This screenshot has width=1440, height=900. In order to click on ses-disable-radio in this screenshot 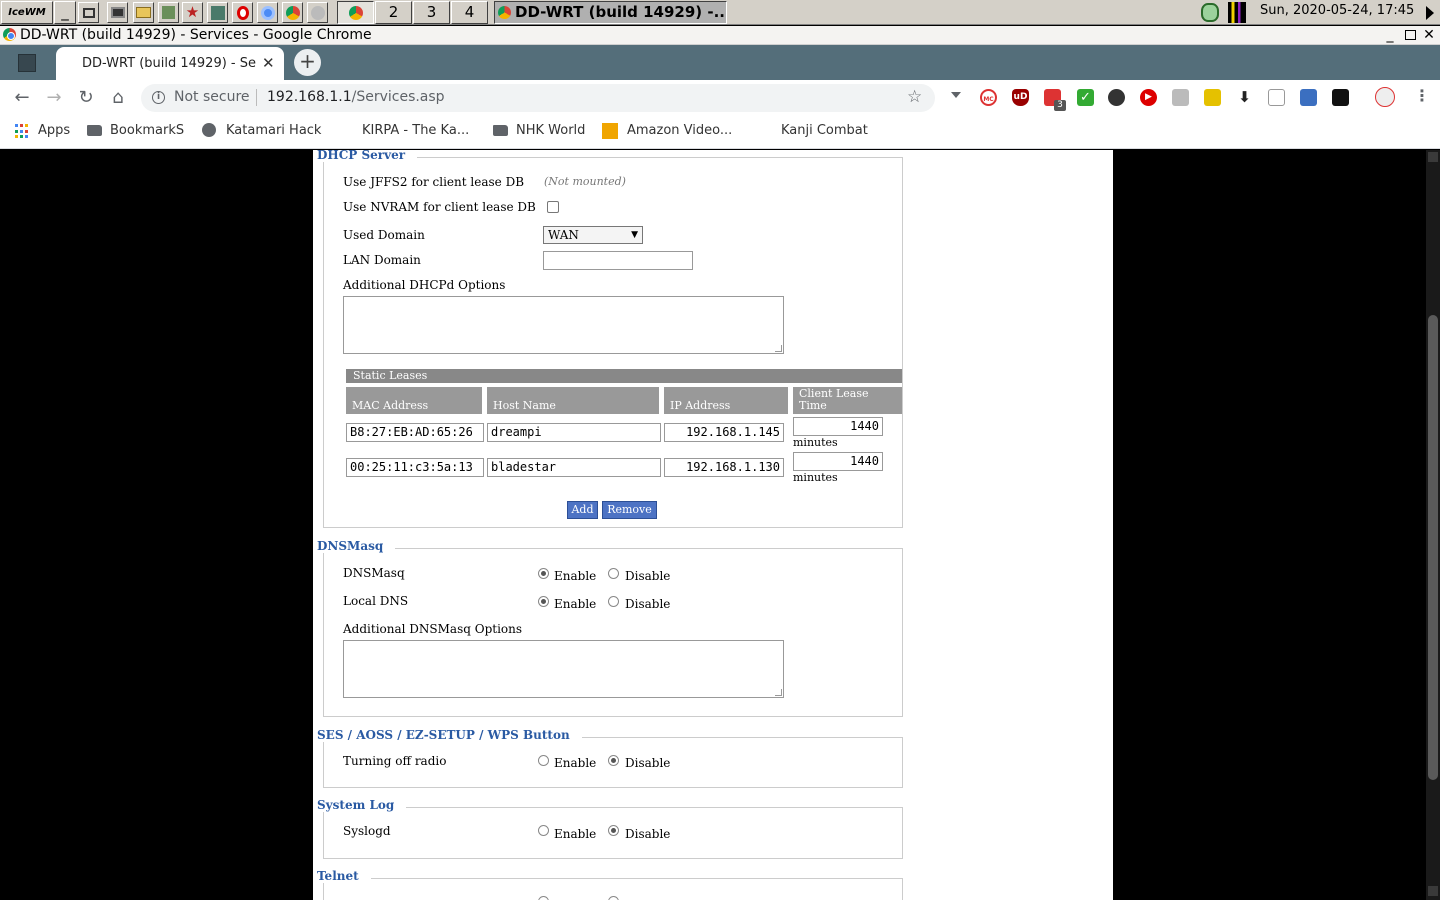, I will do `click(613, 760)`.